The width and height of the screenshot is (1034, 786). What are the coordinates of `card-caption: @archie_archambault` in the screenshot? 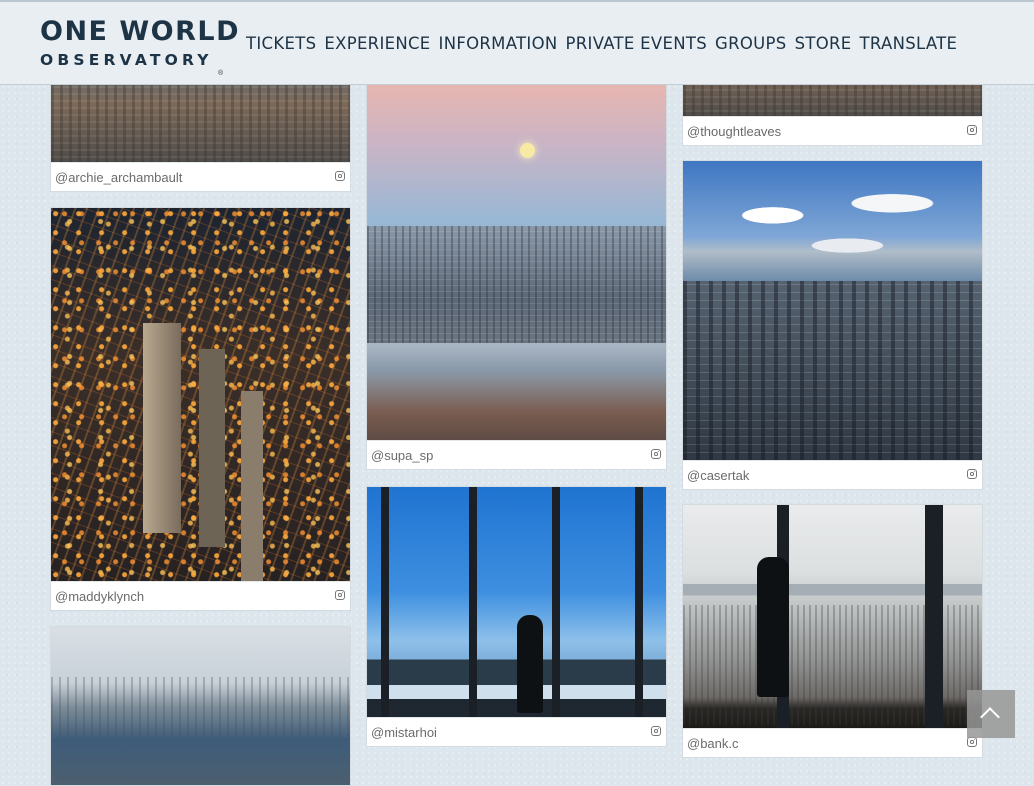 It's located at (200, 176).